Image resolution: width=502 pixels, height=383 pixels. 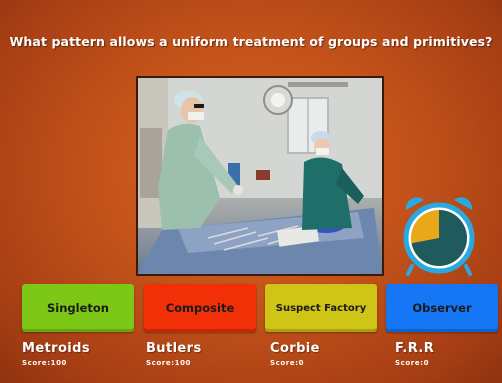 I want to click on player-panel: Metroids Score:100, so click(x=56, y=354).